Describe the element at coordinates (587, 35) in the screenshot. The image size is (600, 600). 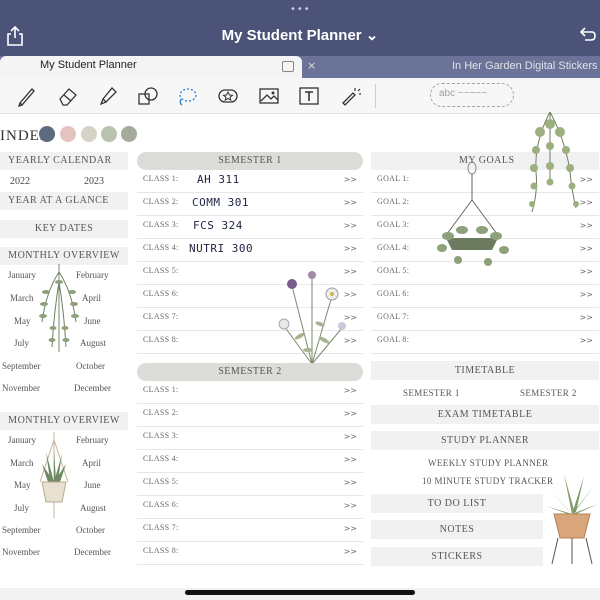
I see `undo-icon` at that location.